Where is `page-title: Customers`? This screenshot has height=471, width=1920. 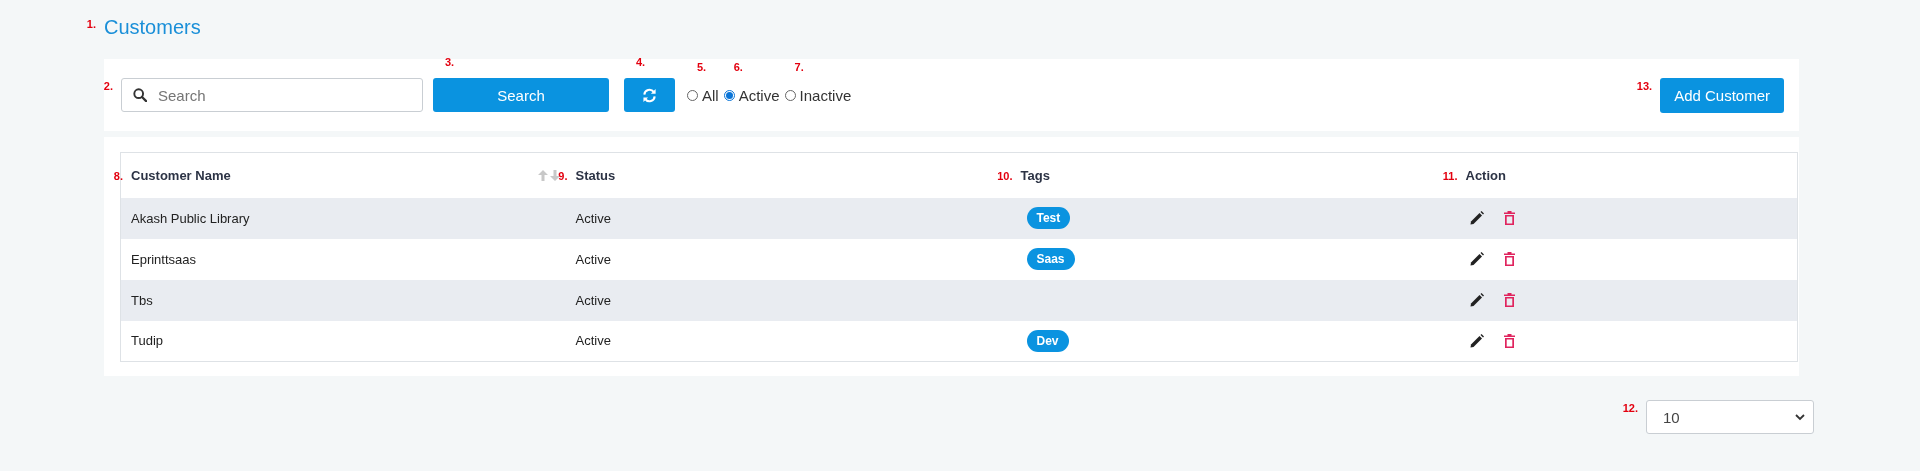 page-title: Customers is located at coordinates (152, 27).